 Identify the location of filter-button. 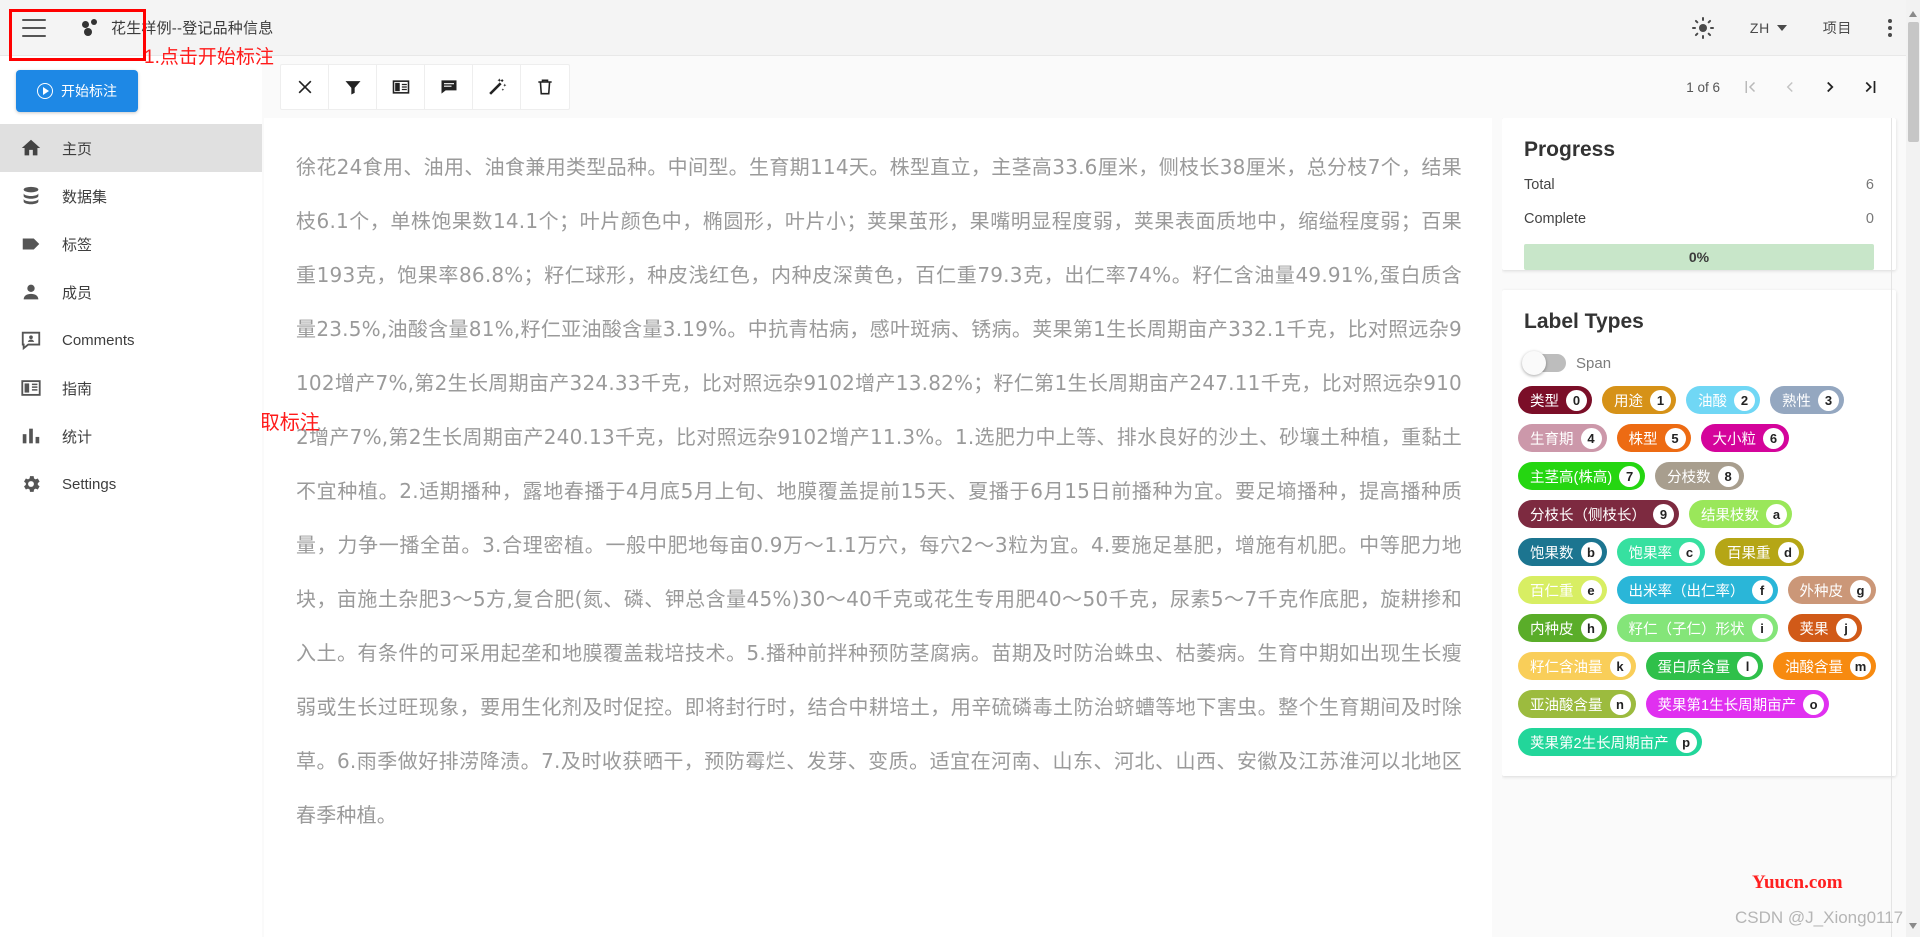
(353, 87).